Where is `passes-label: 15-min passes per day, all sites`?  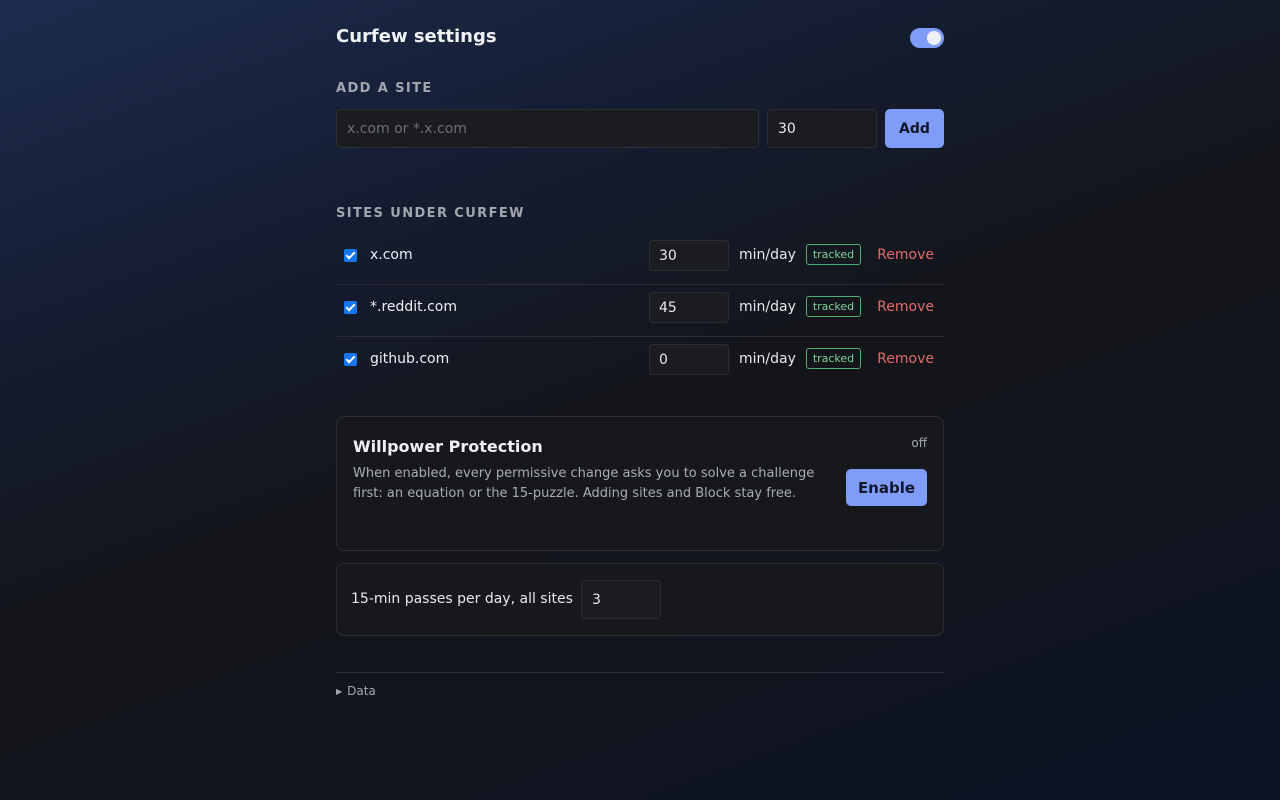 passes-label: 15-min passes per day, all sites is located at coordinates (462, 599).